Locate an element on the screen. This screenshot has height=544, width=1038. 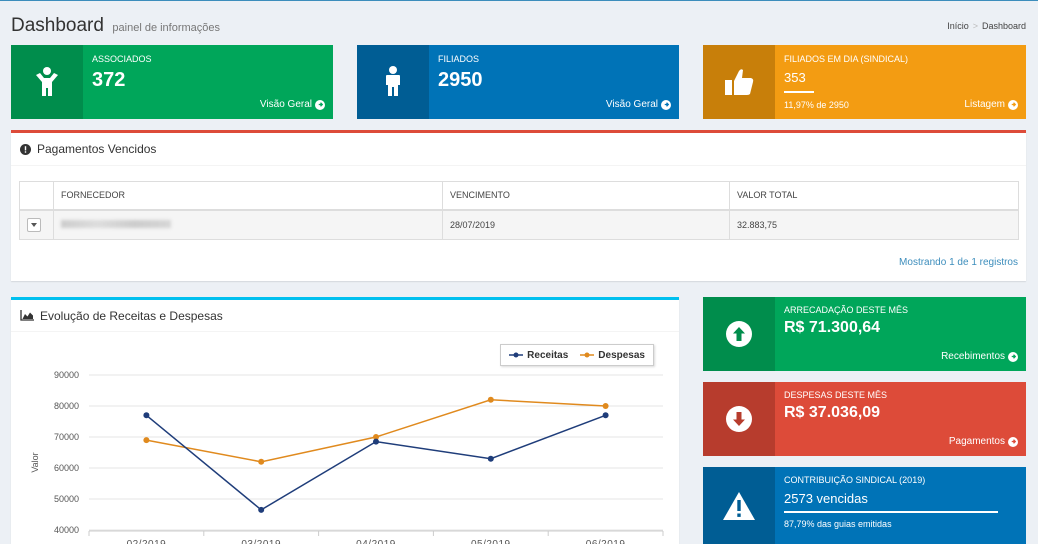
blurred-fornecedor is located at coordinates (116, 223).